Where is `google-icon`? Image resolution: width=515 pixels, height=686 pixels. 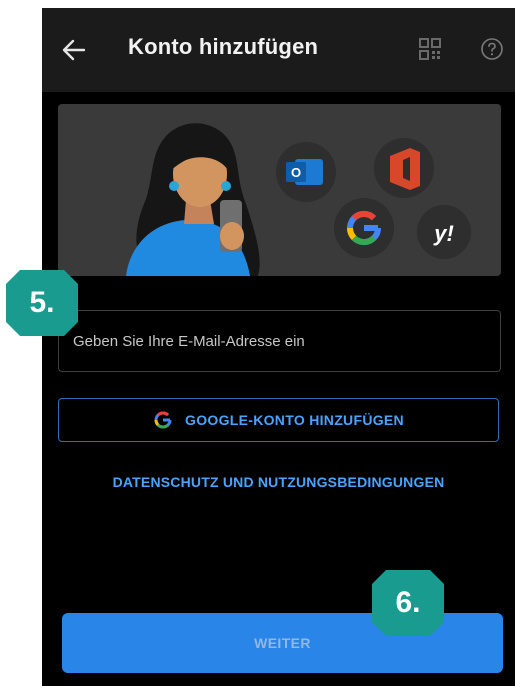
google-icon is located at coordinates (364, 228).